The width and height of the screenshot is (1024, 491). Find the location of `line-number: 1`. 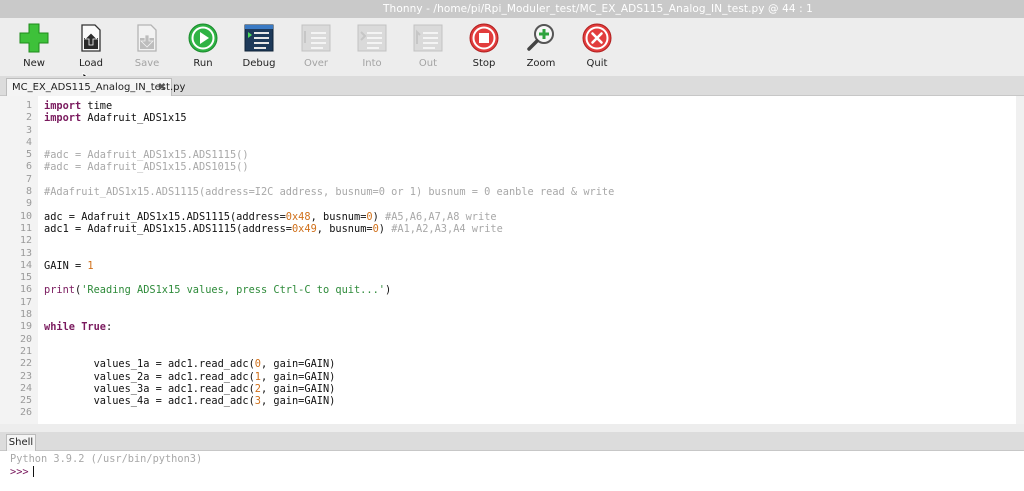

line-number: 1 is located at coordinates (28, 105).